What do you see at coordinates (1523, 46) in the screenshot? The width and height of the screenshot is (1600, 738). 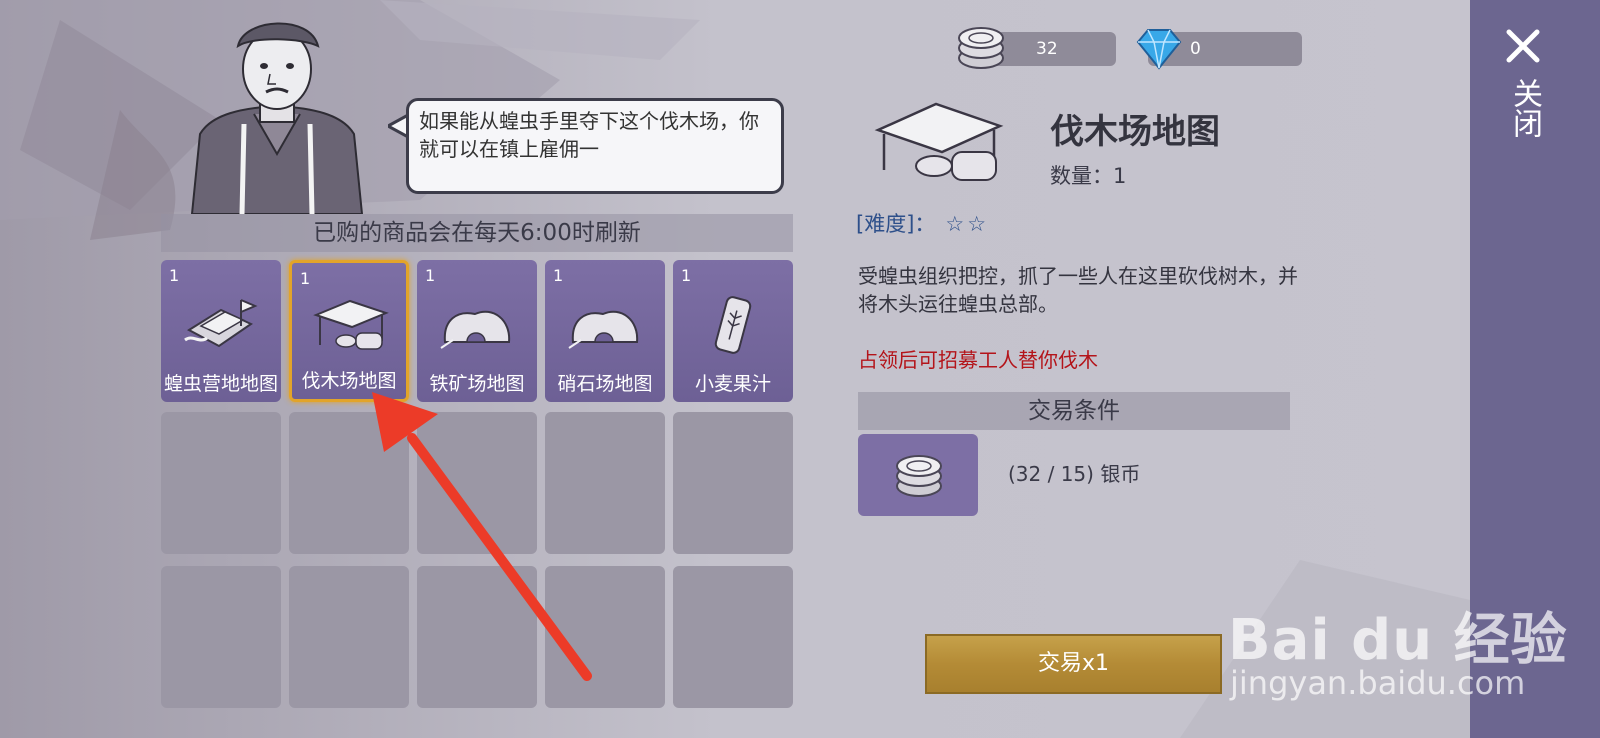 I see `close-icon` at bounding box center [1523, 46].